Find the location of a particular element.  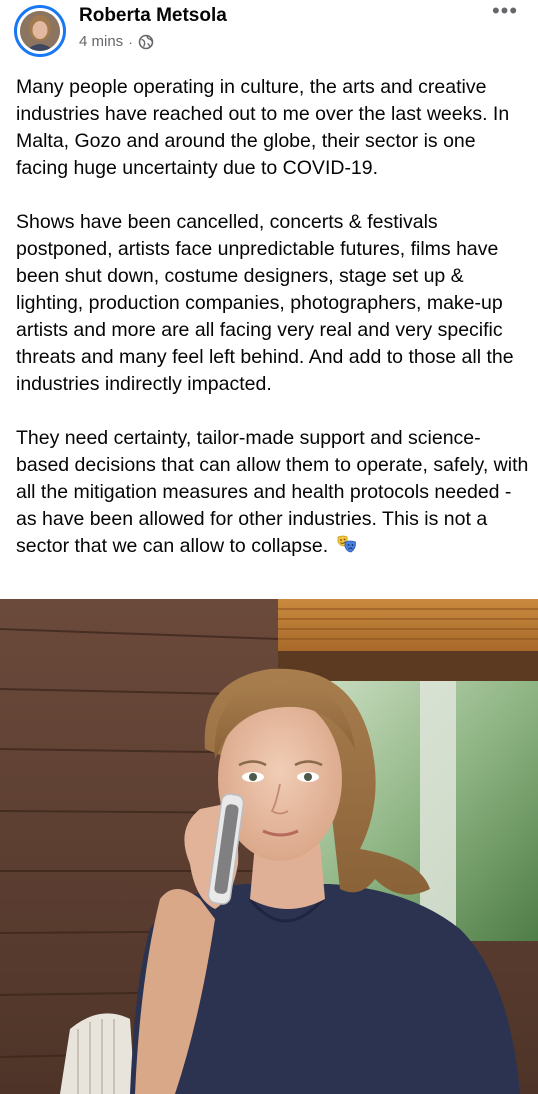

performing-arts-masks-icon is located at coordinates (347, 544).